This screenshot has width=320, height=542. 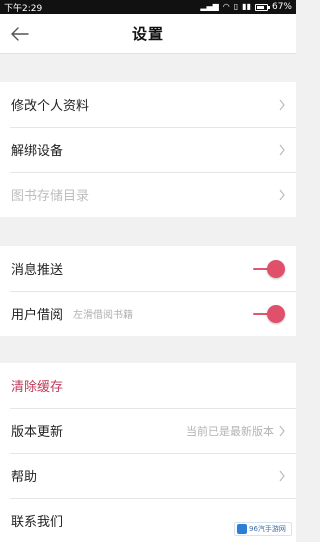 I want to click on watermark-text: 96汽手游网, so click(x=267, y=529).